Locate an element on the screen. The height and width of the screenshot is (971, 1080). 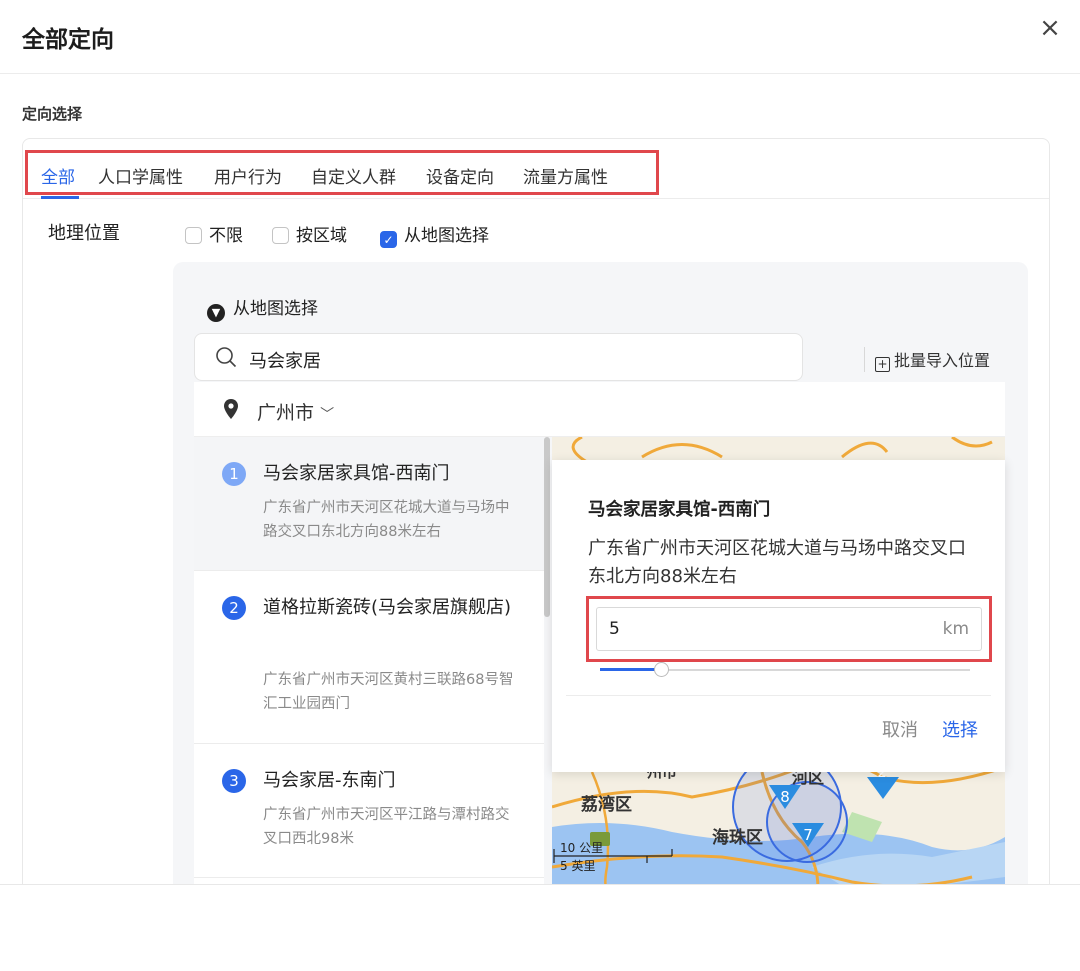
option-by-region: 按区域 is located at coordinates (309, 233).